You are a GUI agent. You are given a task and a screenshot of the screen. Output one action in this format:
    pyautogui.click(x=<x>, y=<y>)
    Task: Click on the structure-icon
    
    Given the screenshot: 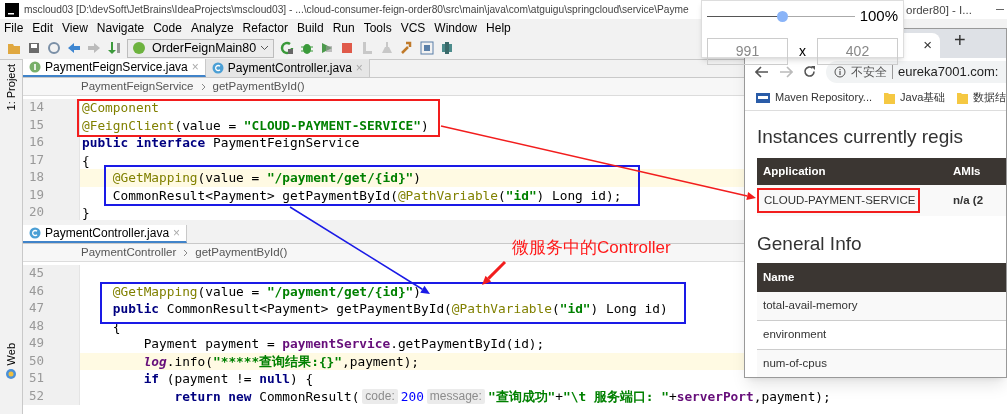 What is the action you would take?
    pyautogui.click(x=427, y=48)
    